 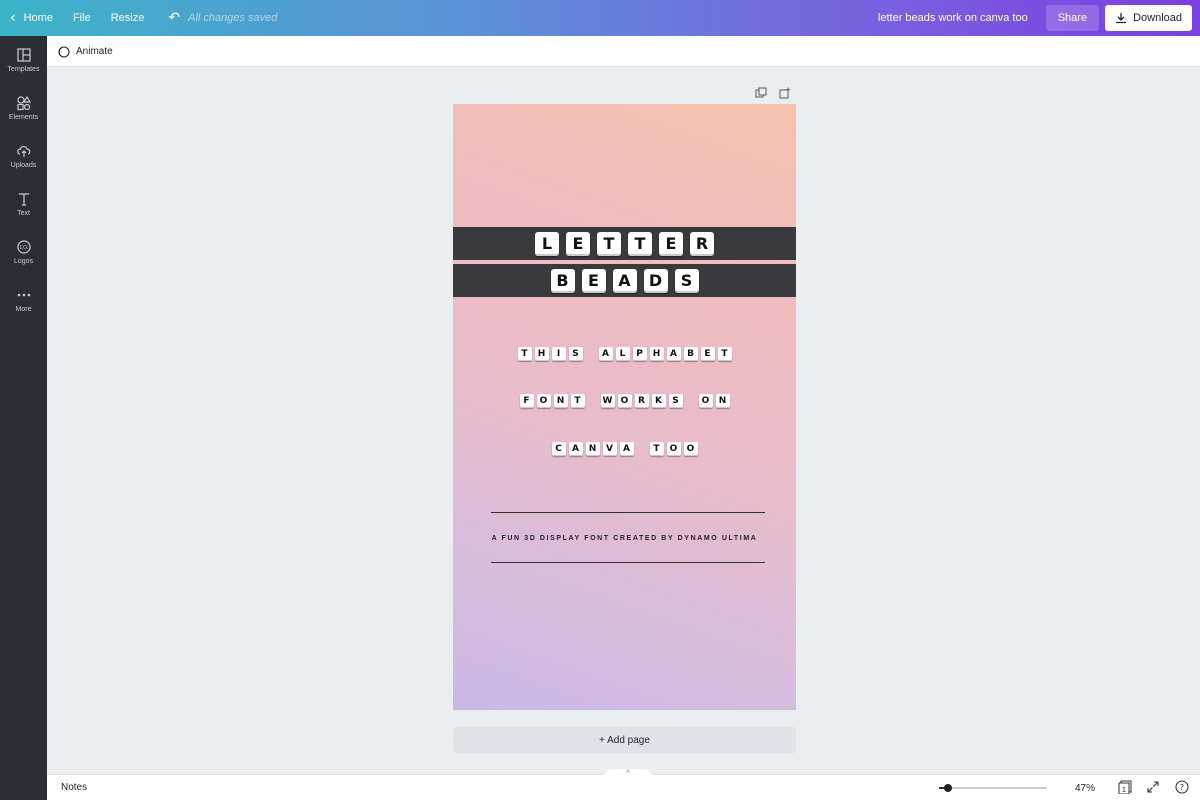 I want to click on share-label: Share, so click(x=1072, y=18).